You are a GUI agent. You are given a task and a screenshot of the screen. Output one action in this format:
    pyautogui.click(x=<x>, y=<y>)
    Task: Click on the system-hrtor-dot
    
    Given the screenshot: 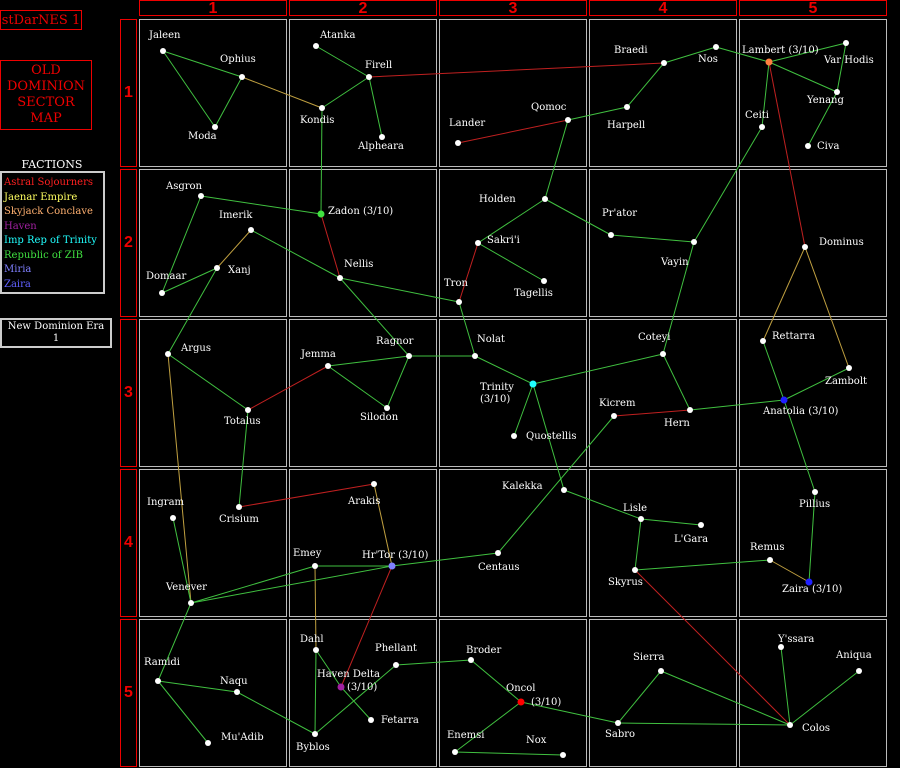 What is the action you would take?
    pyautogui.click(x=392, y=566)
    